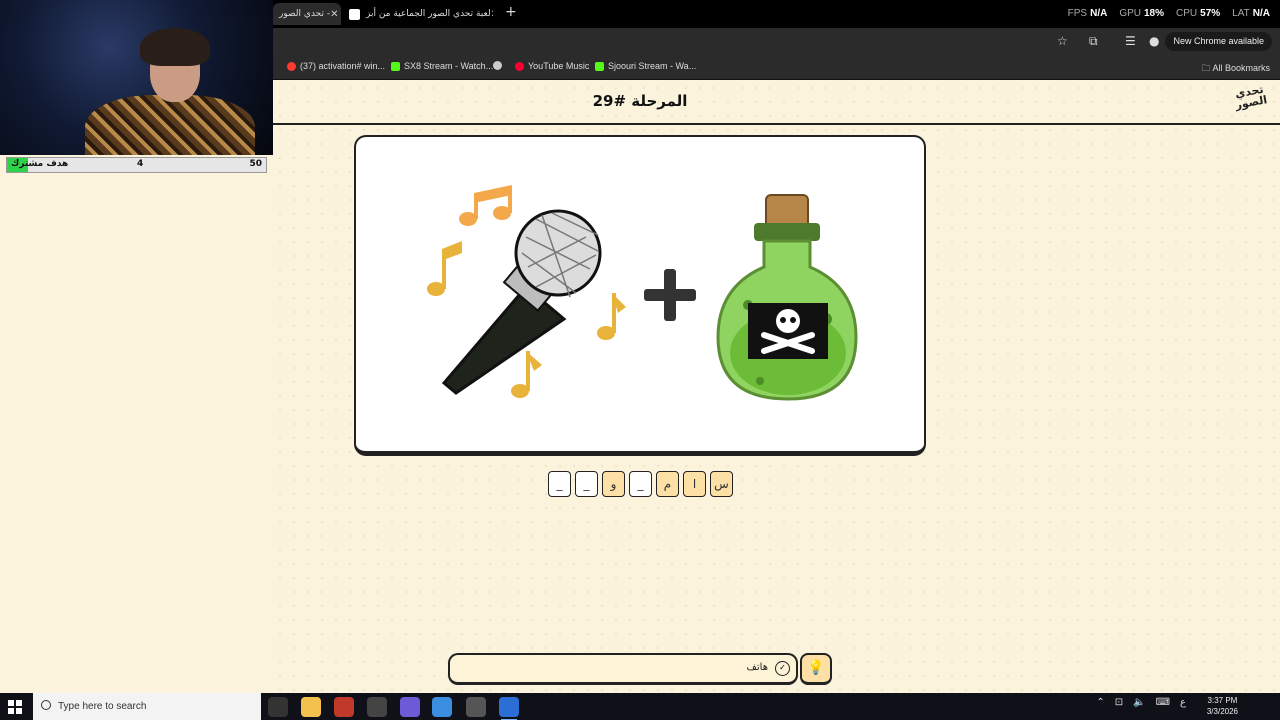  Describe the element at coordinates (1062, 41) in the screenshot. I see `star-icon: ☆` at that location.